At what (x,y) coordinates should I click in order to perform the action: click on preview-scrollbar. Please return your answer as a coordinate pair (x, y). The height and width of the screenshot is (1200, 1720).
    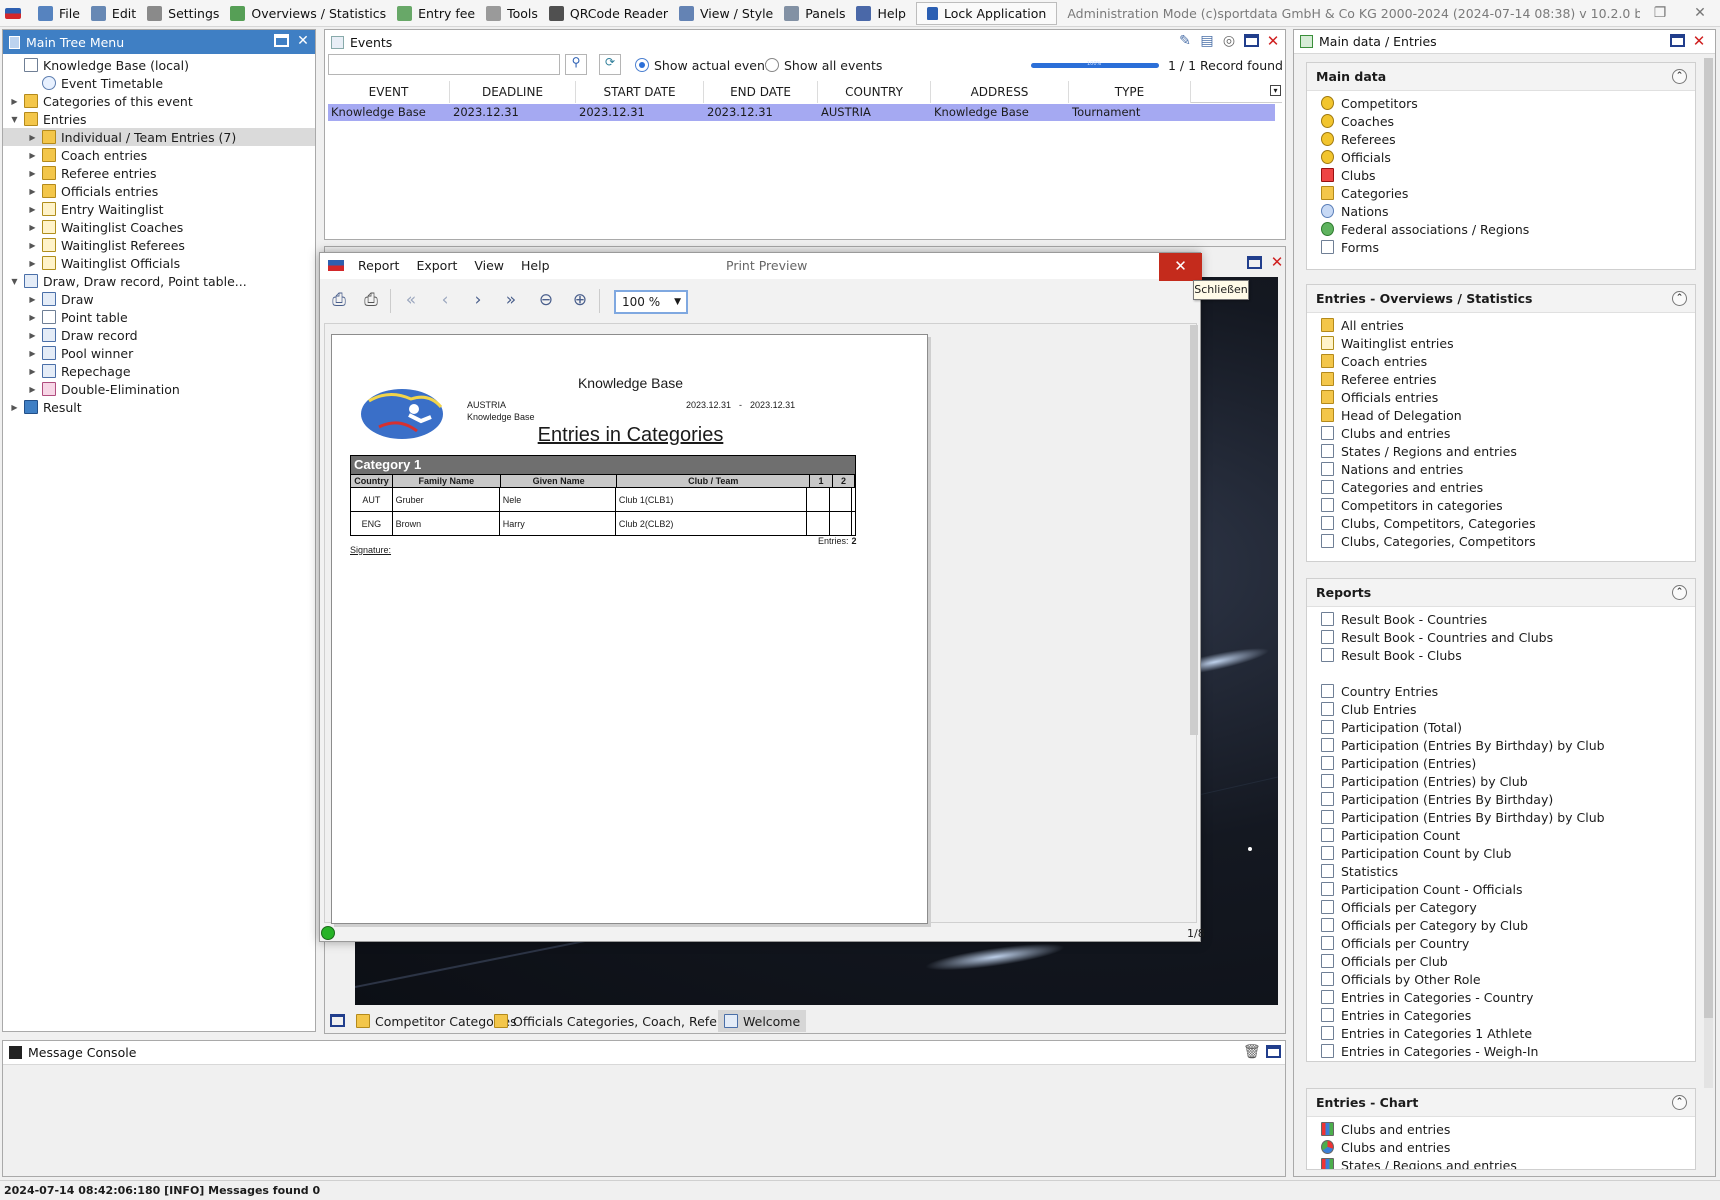
    Looking at the image, I should click on (1194, 530).